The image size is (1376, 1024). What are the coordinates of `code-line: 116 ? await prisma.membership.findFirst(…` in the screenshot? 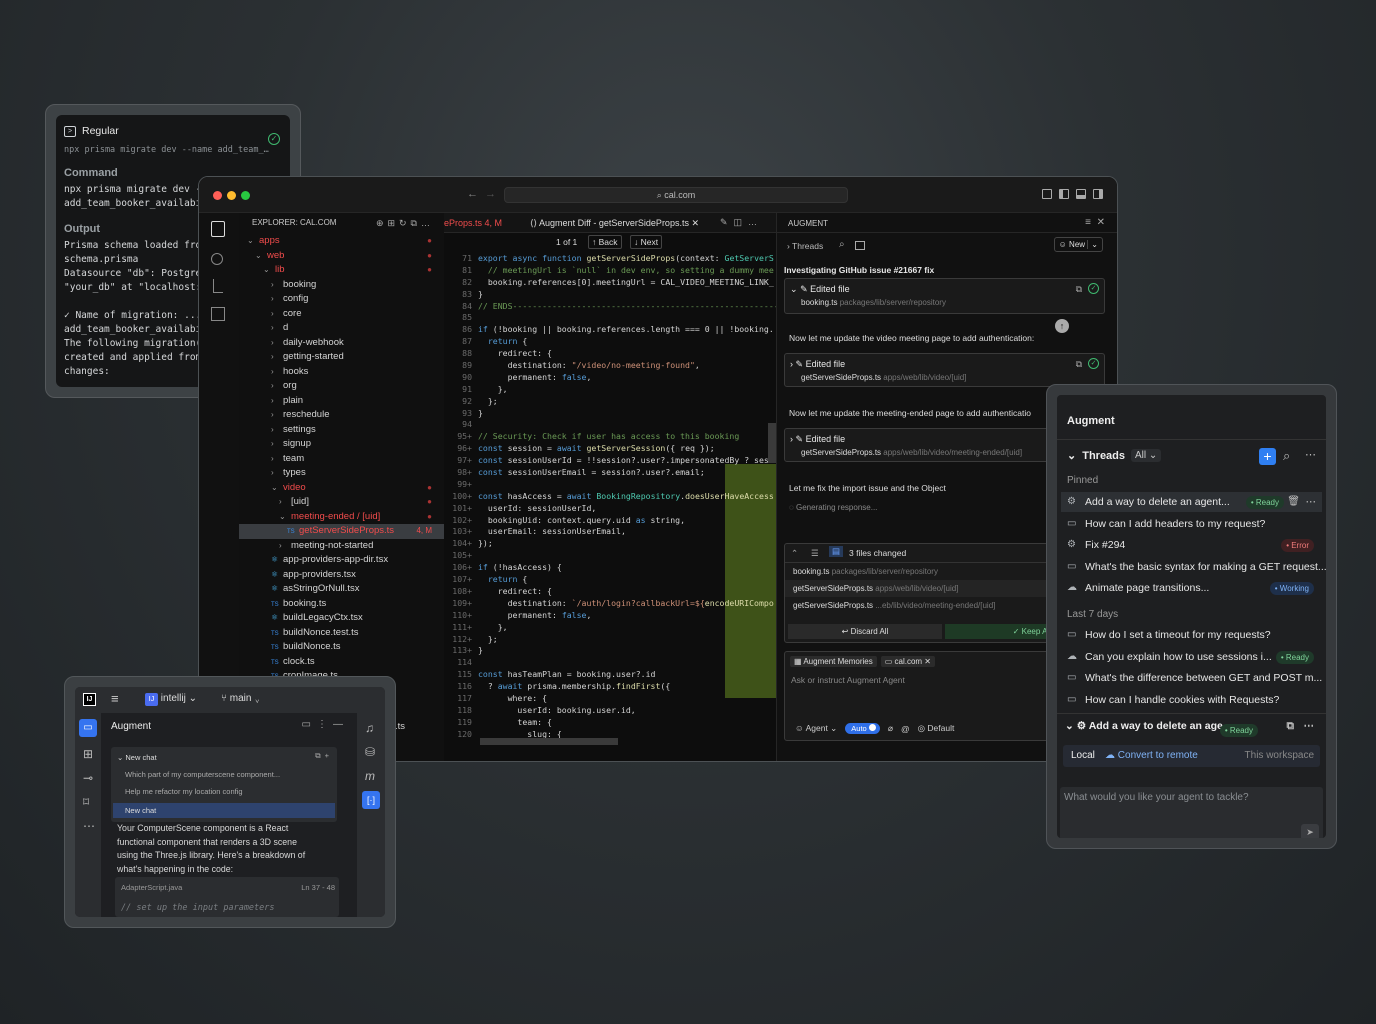 It's located at (610, 687).